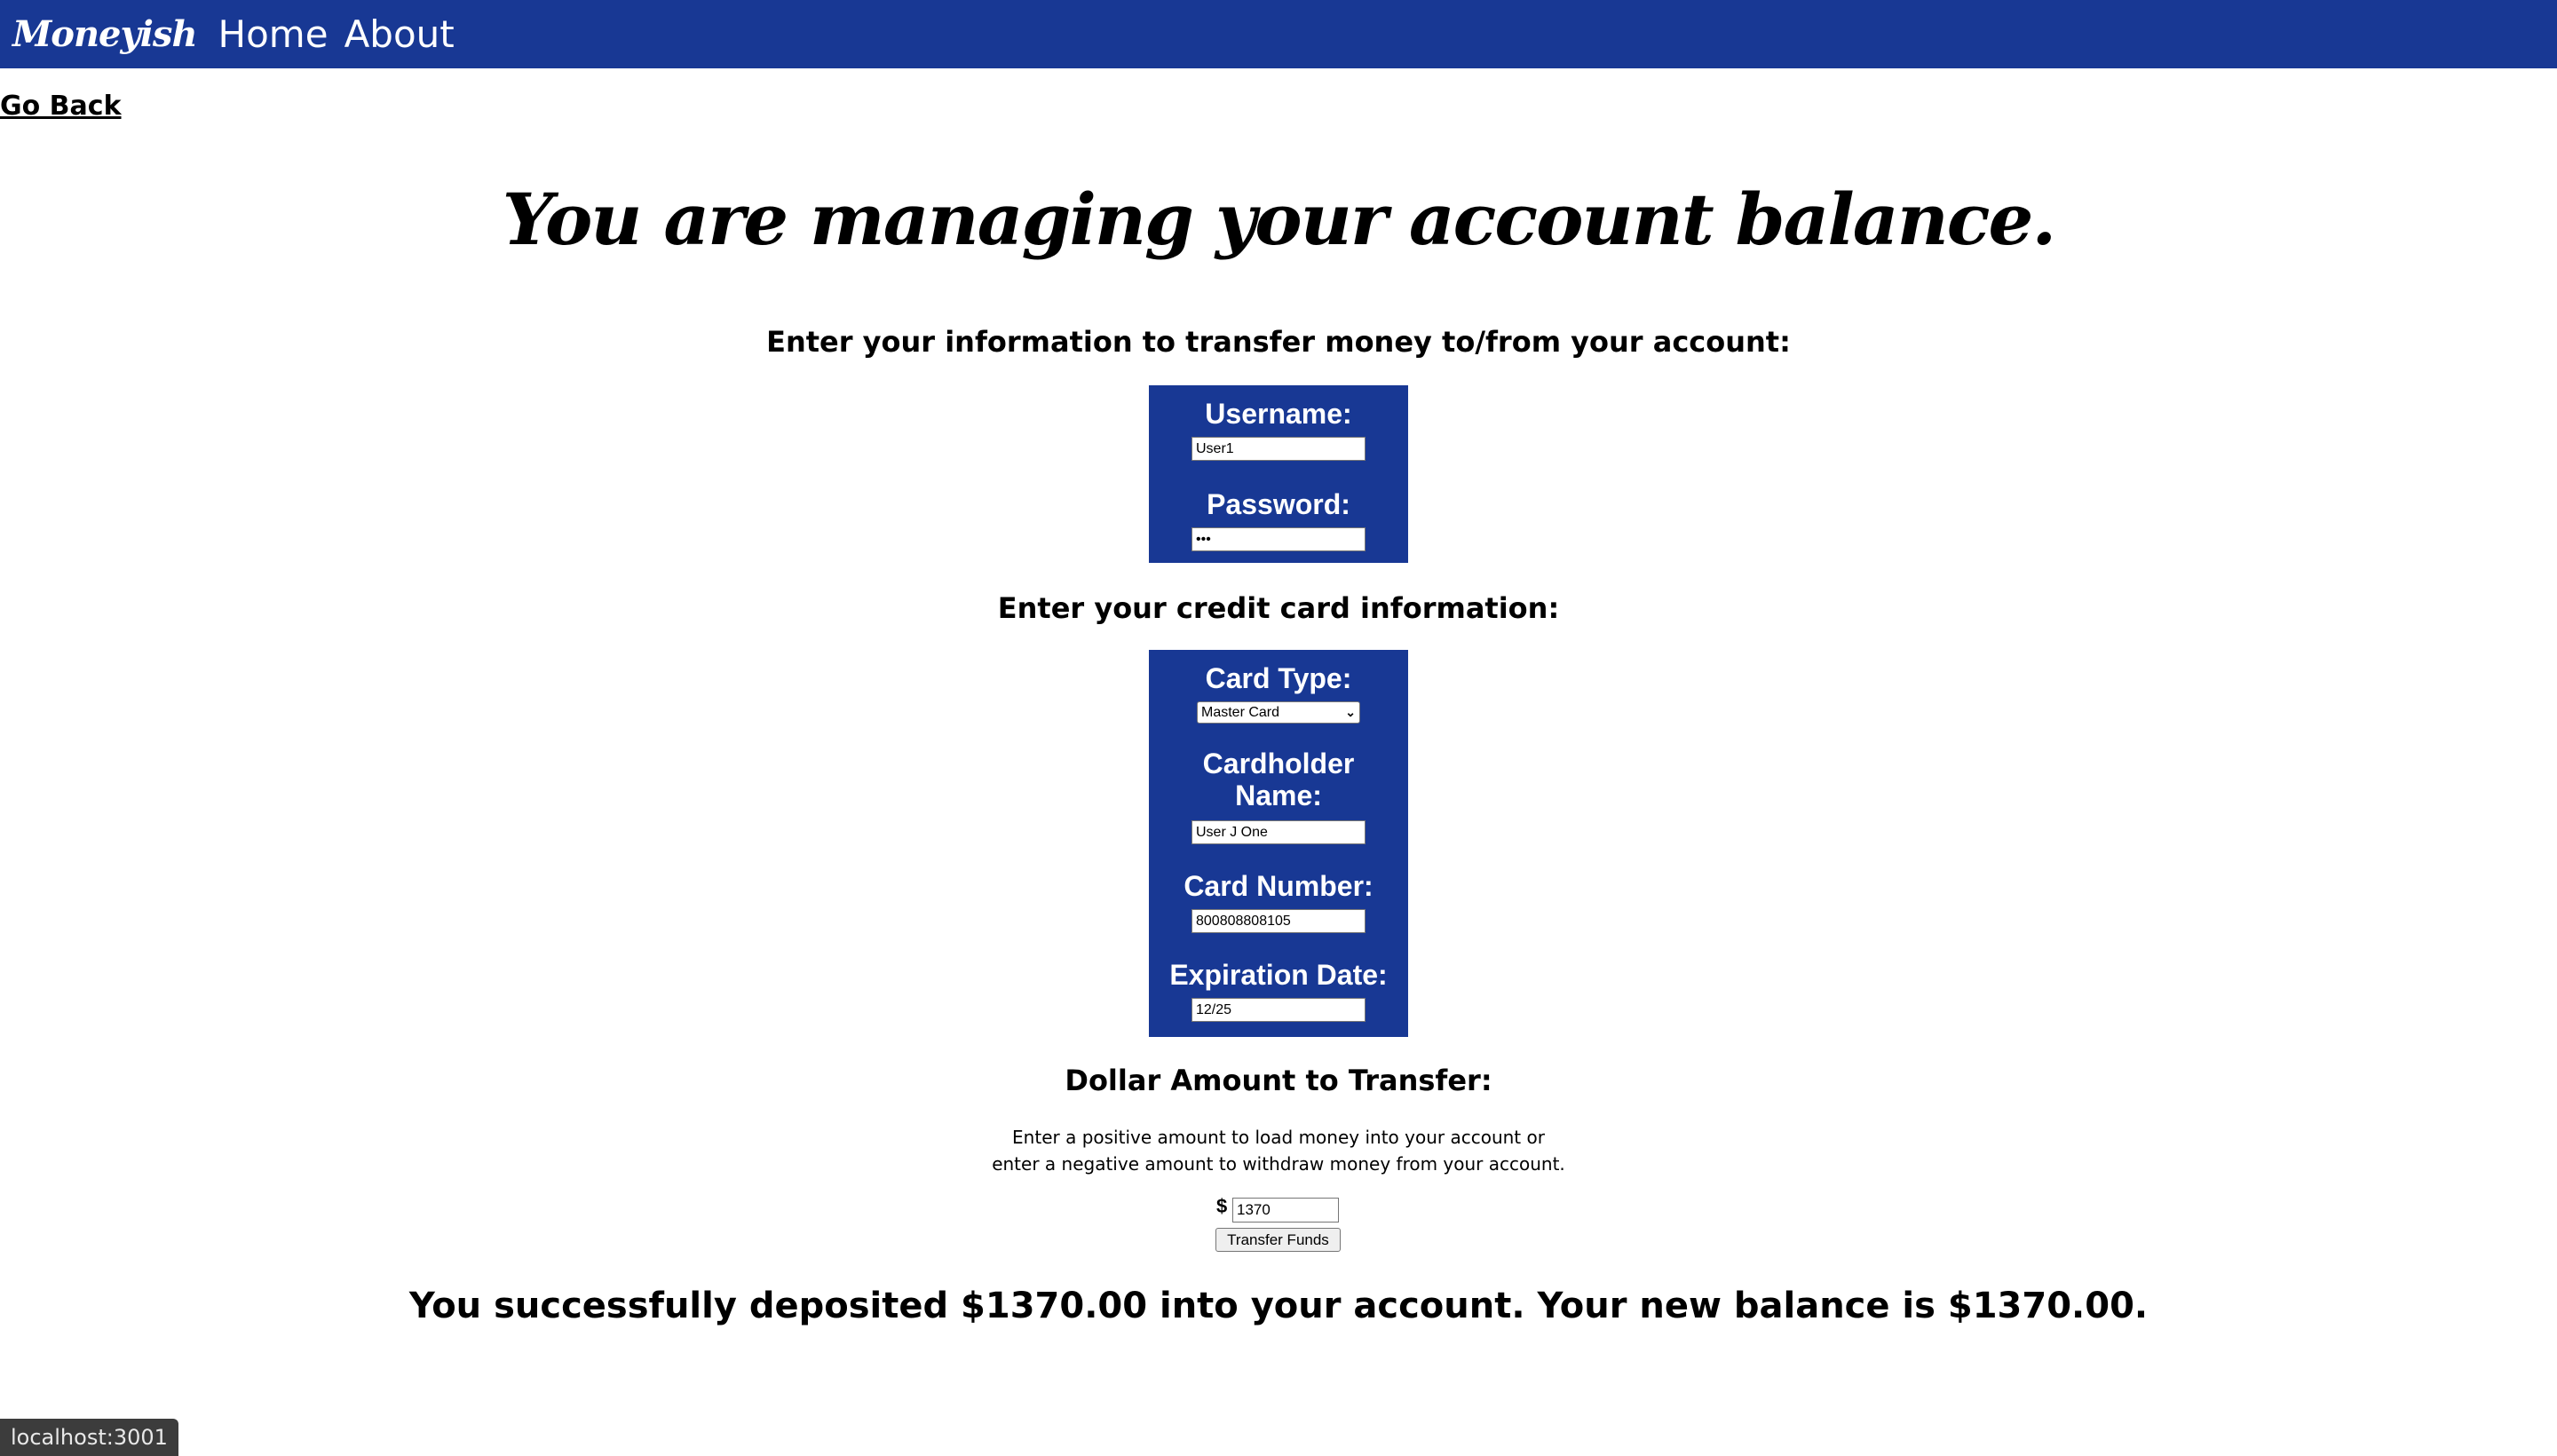 Image resolution: width=2557 pixels, height=1456 pixels. What do you see at coordinates (1240, 712) in the screenshot?
I see `card-type-selected: Master Card` at bounding box center [1240, 712].